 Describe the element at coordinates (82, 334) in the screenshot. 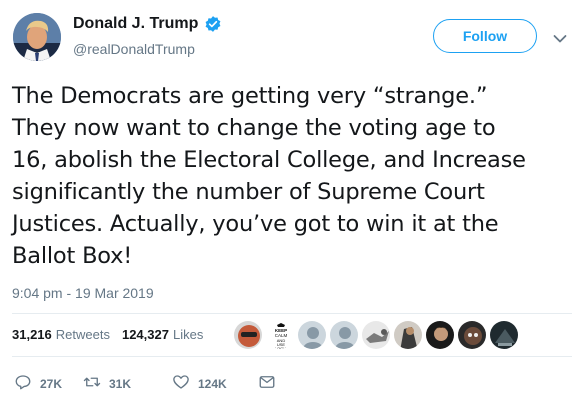

I see `retweets-label: Retweets` at that location.